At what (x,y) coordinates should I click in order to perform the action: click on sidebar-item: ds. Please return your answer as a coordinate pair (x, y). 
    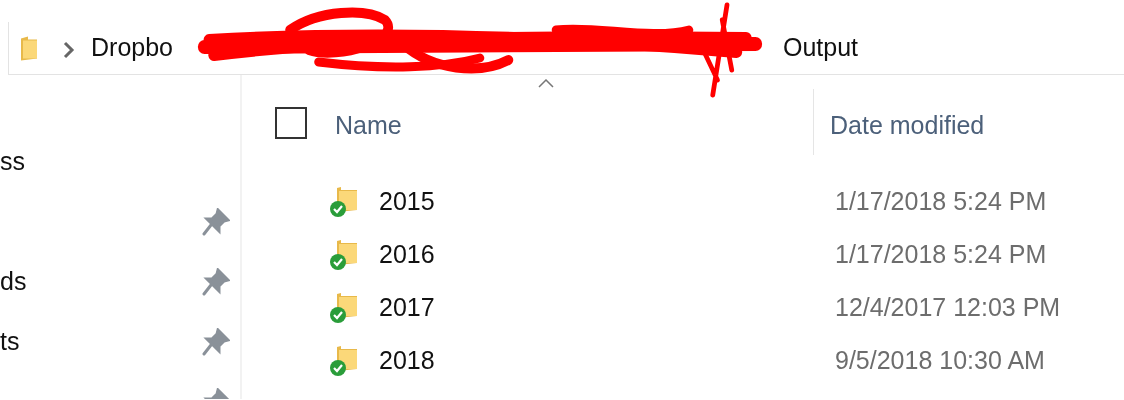
    Looking at the image, I should click on (13, 282).